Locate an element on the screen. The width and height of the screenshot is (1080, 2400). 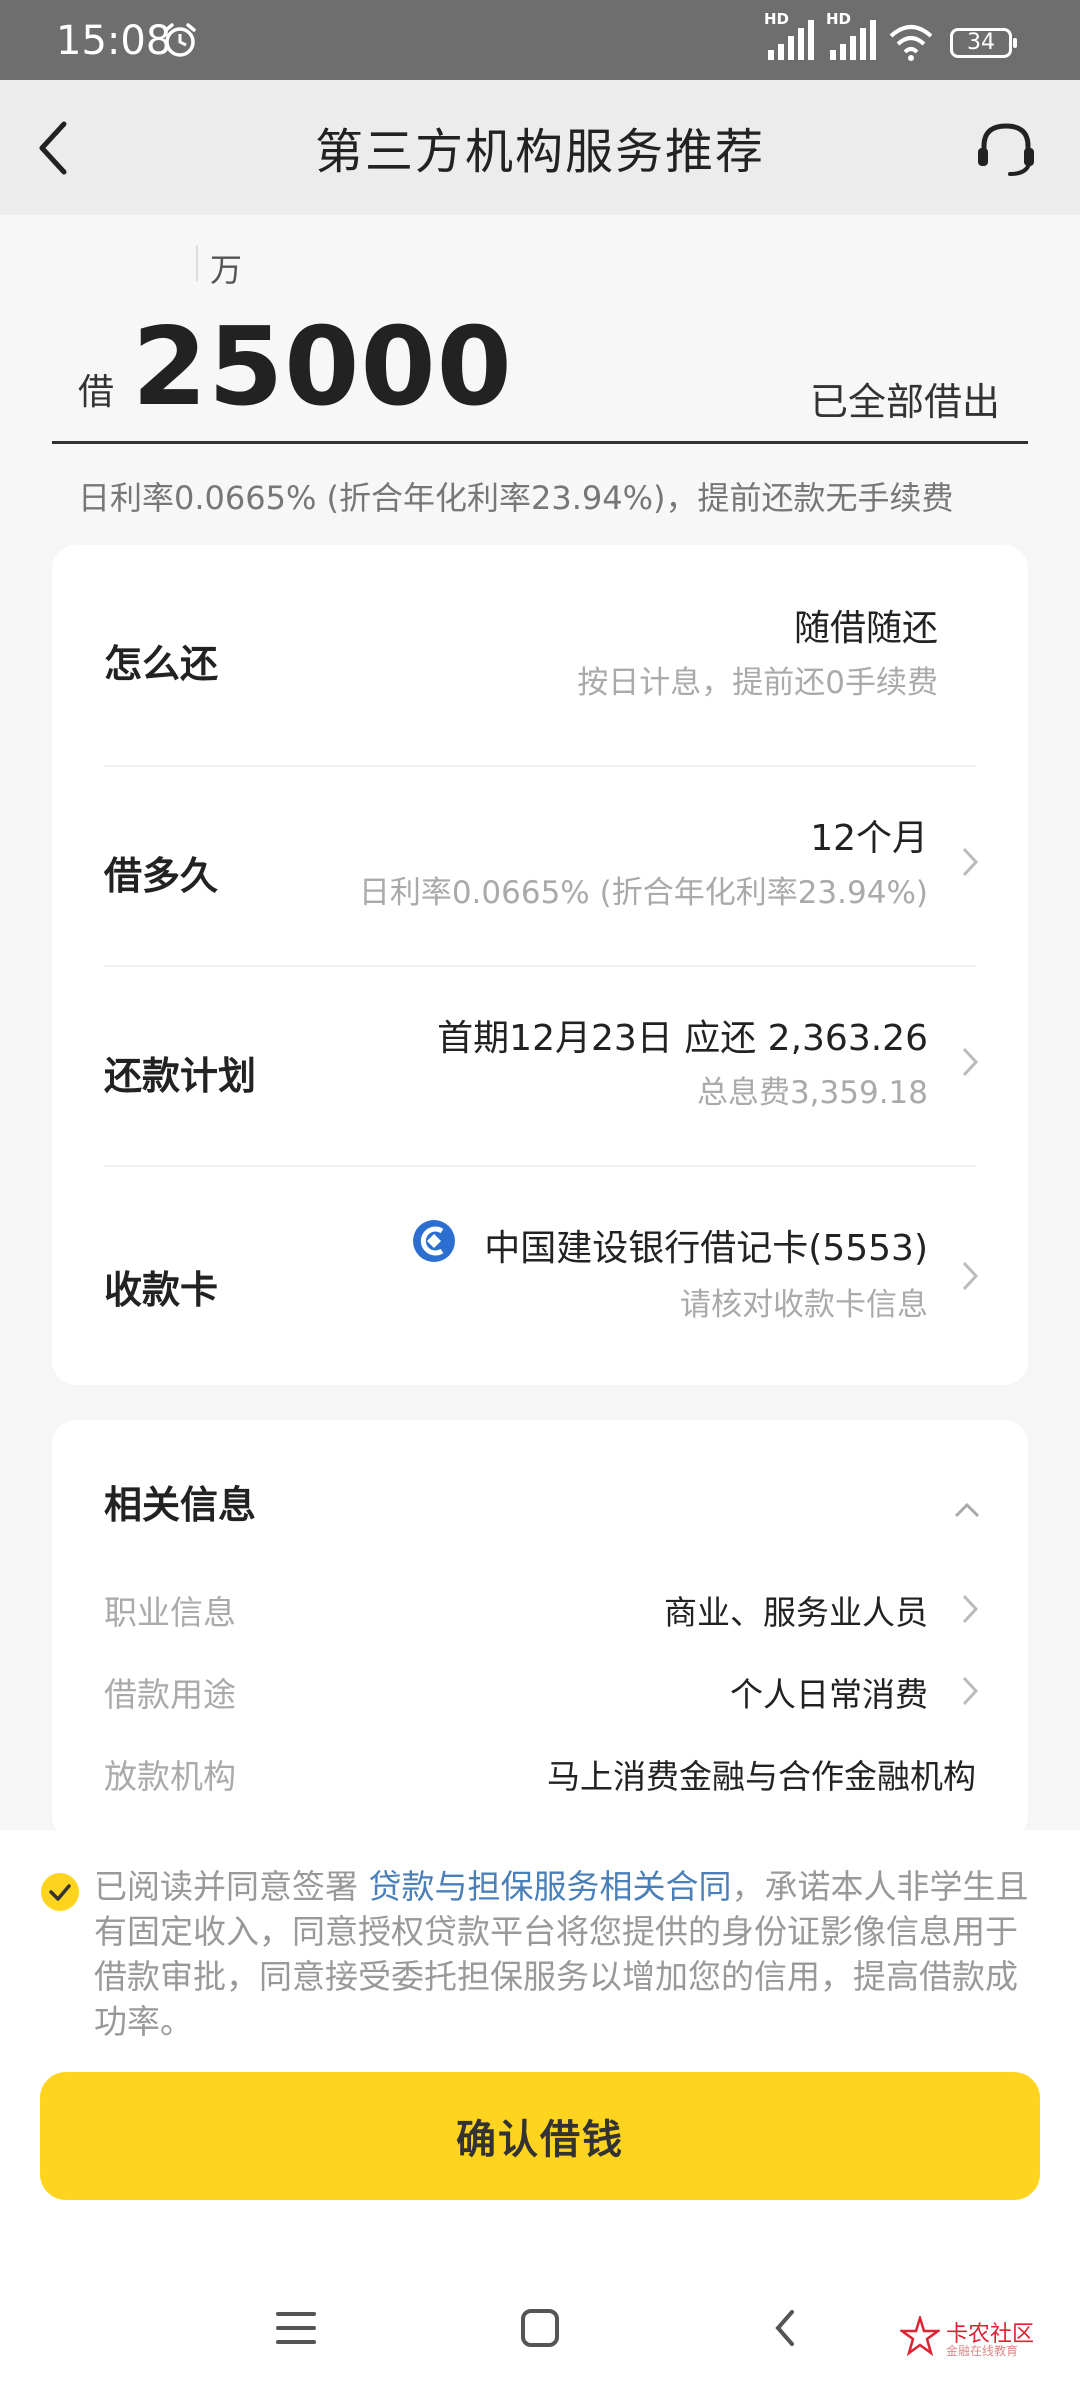
chevron-up-icon is located at coordinates (967, 1510).